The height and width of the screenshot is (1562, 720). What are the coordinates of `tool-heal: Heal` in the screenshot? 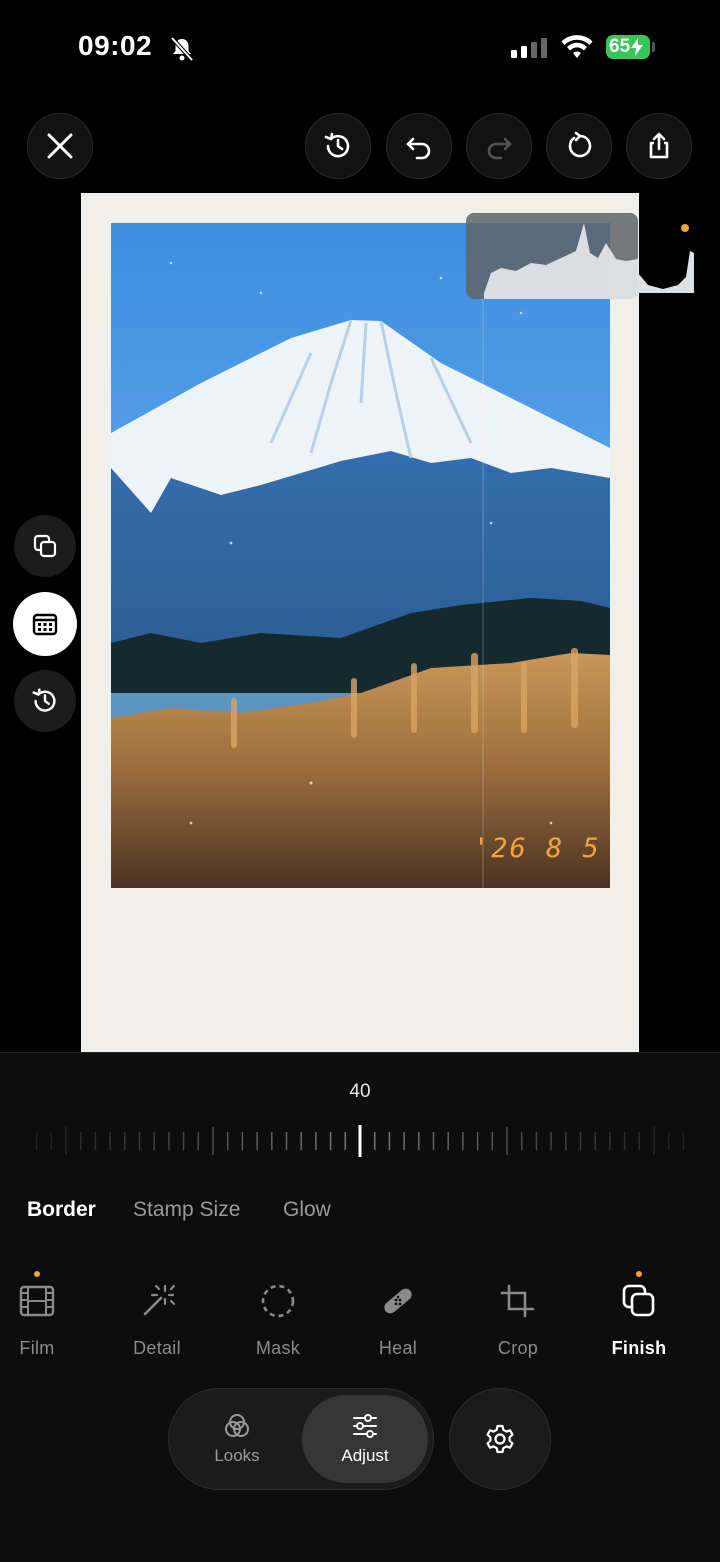 It's located at (398, 1321).